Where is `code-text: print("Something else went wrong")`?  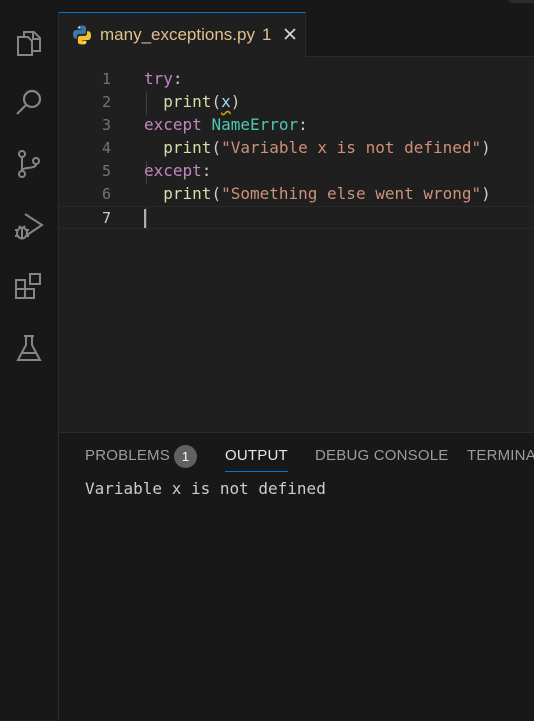 code-text: print("Something else went wrong") is located at coordinates (327, 193).